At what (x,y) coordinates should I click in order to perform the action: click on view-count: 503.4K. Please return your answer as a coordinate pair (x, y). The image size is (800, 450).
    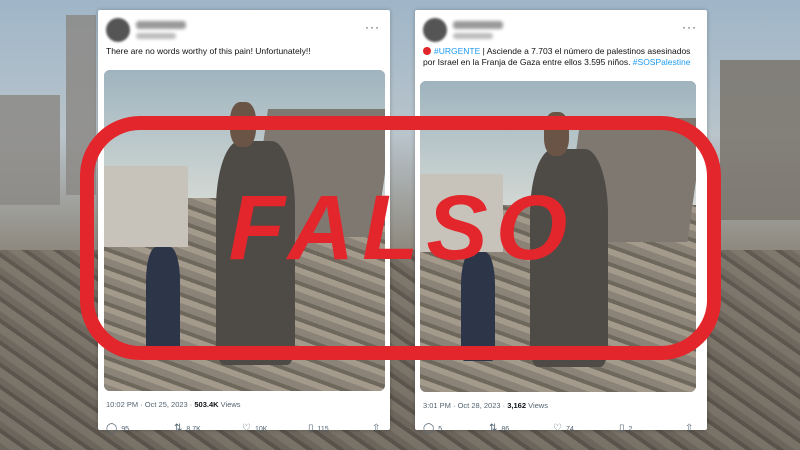
    Looking at the image, I should click on (206, 404).